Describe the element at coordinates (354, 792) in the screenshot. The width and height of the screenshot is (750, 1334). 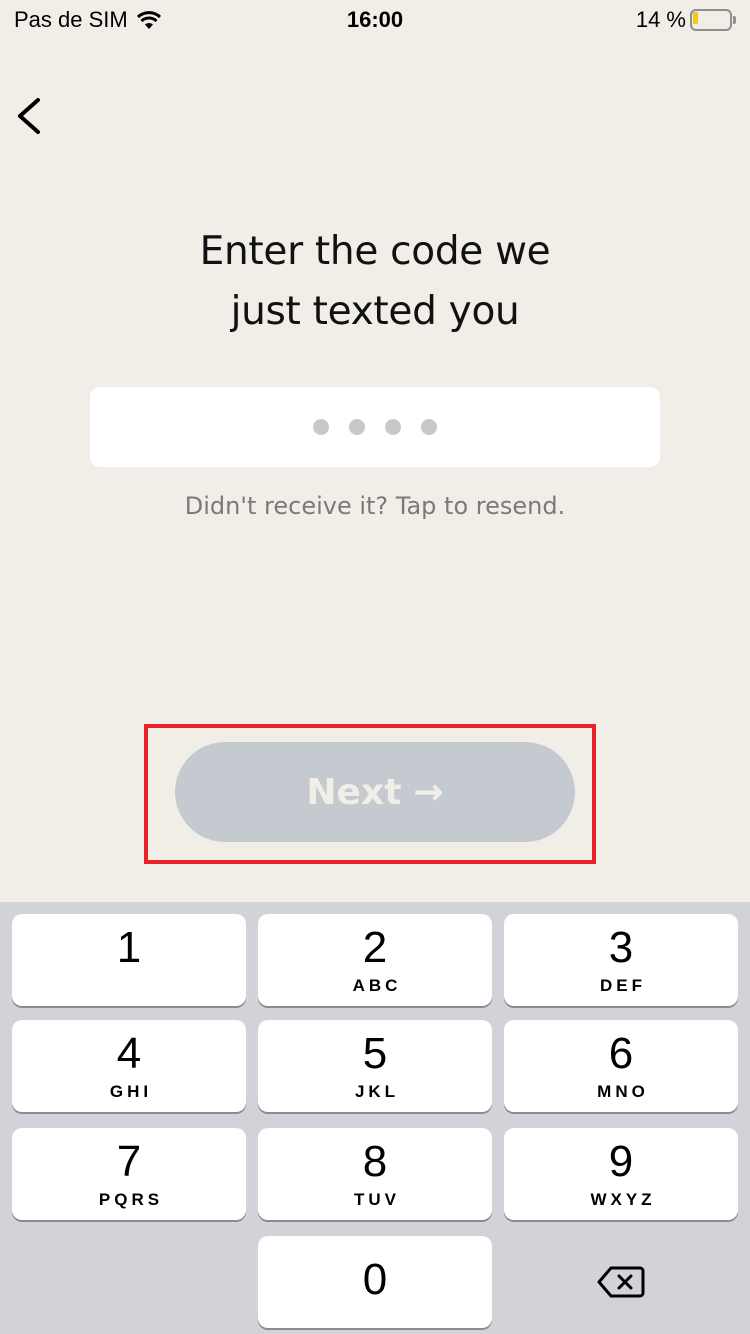
I see `next-button-label: Next` at that location.